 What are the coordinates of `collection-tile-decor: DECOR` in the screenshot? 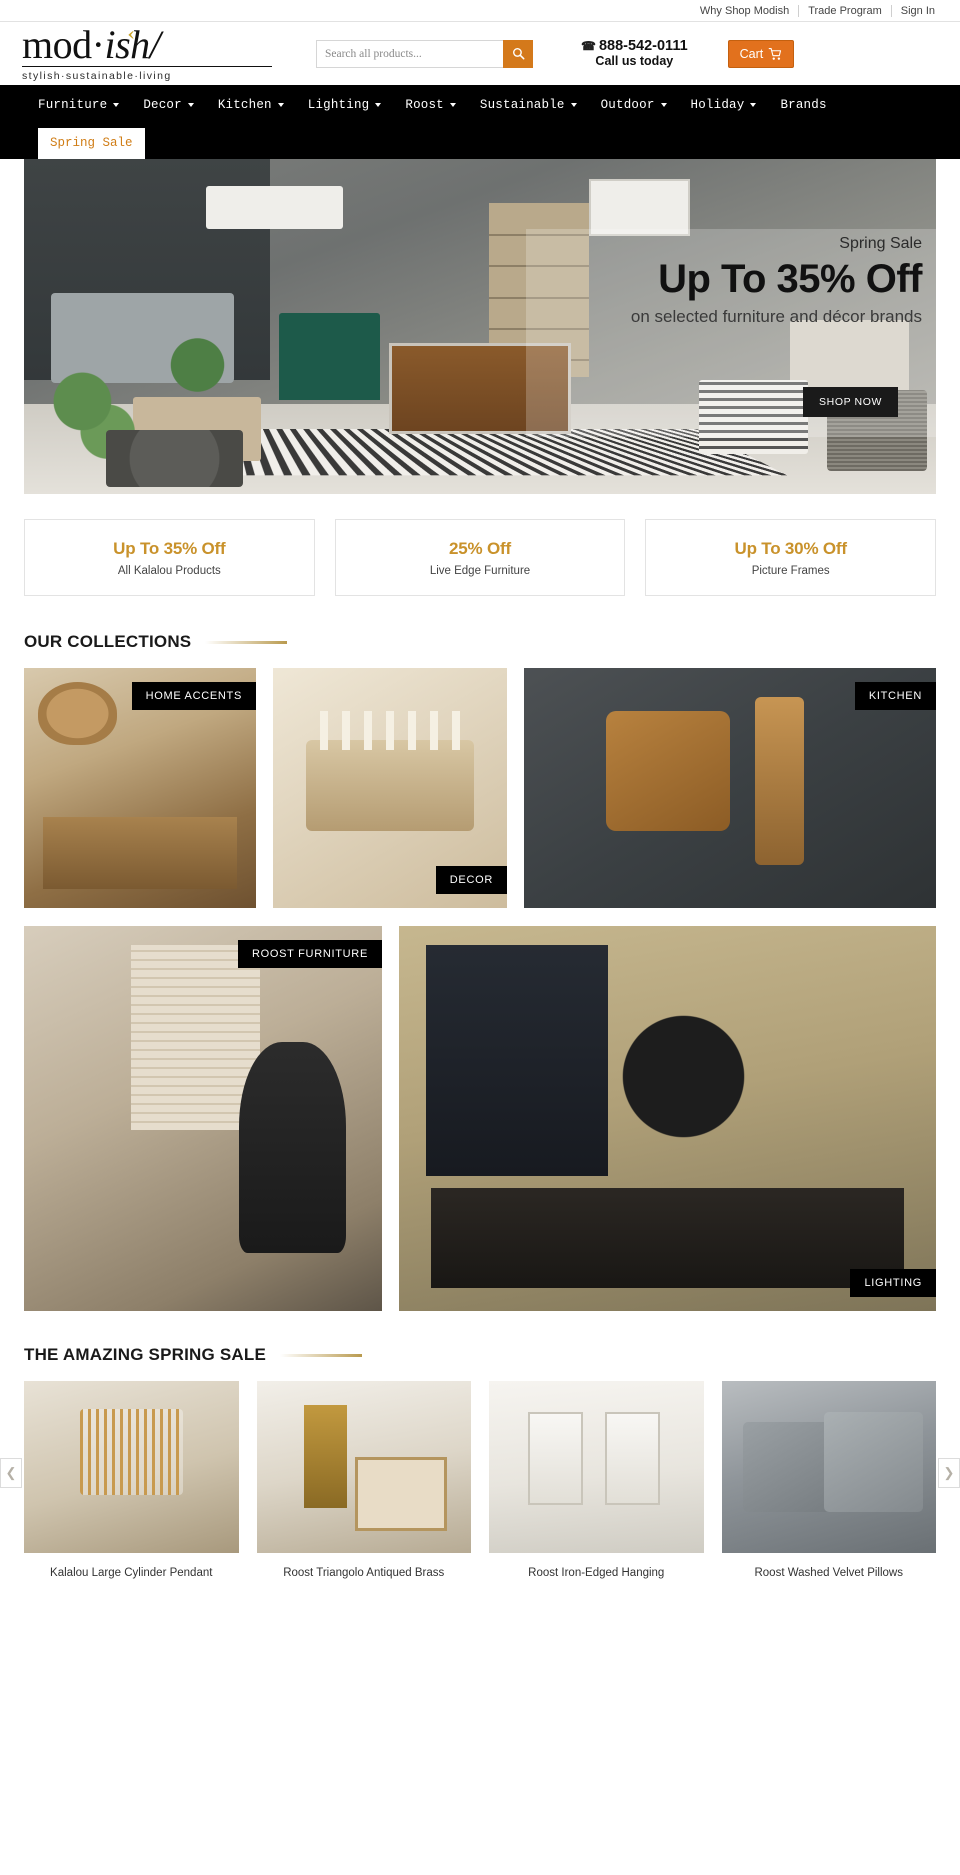 It's located at (390, 788).